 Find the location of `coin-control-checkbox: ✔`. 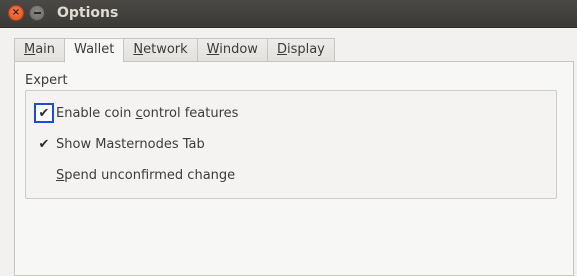

coin-control-checkbox: ✔ is located at coordinates (44, 113).